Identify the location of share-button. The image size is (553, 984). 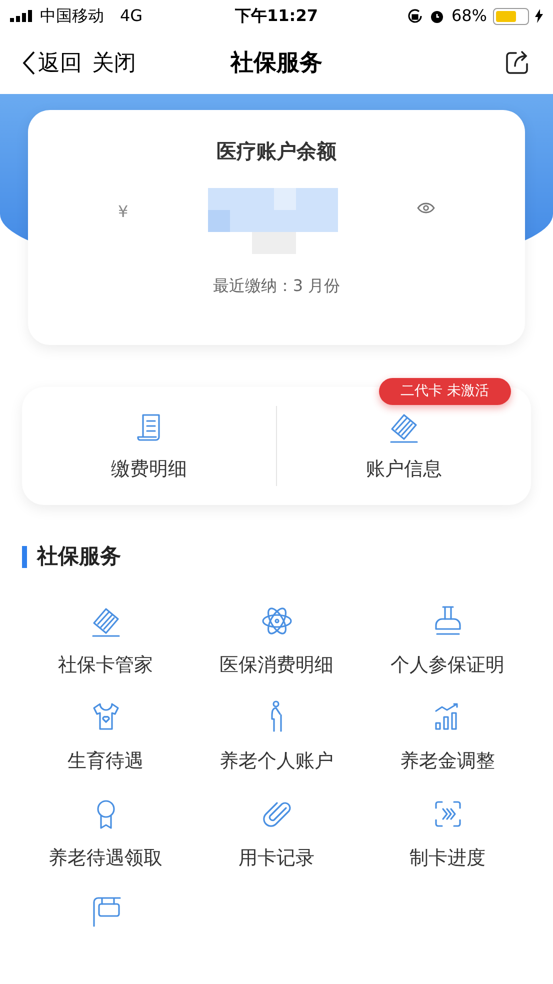
(517, 63).